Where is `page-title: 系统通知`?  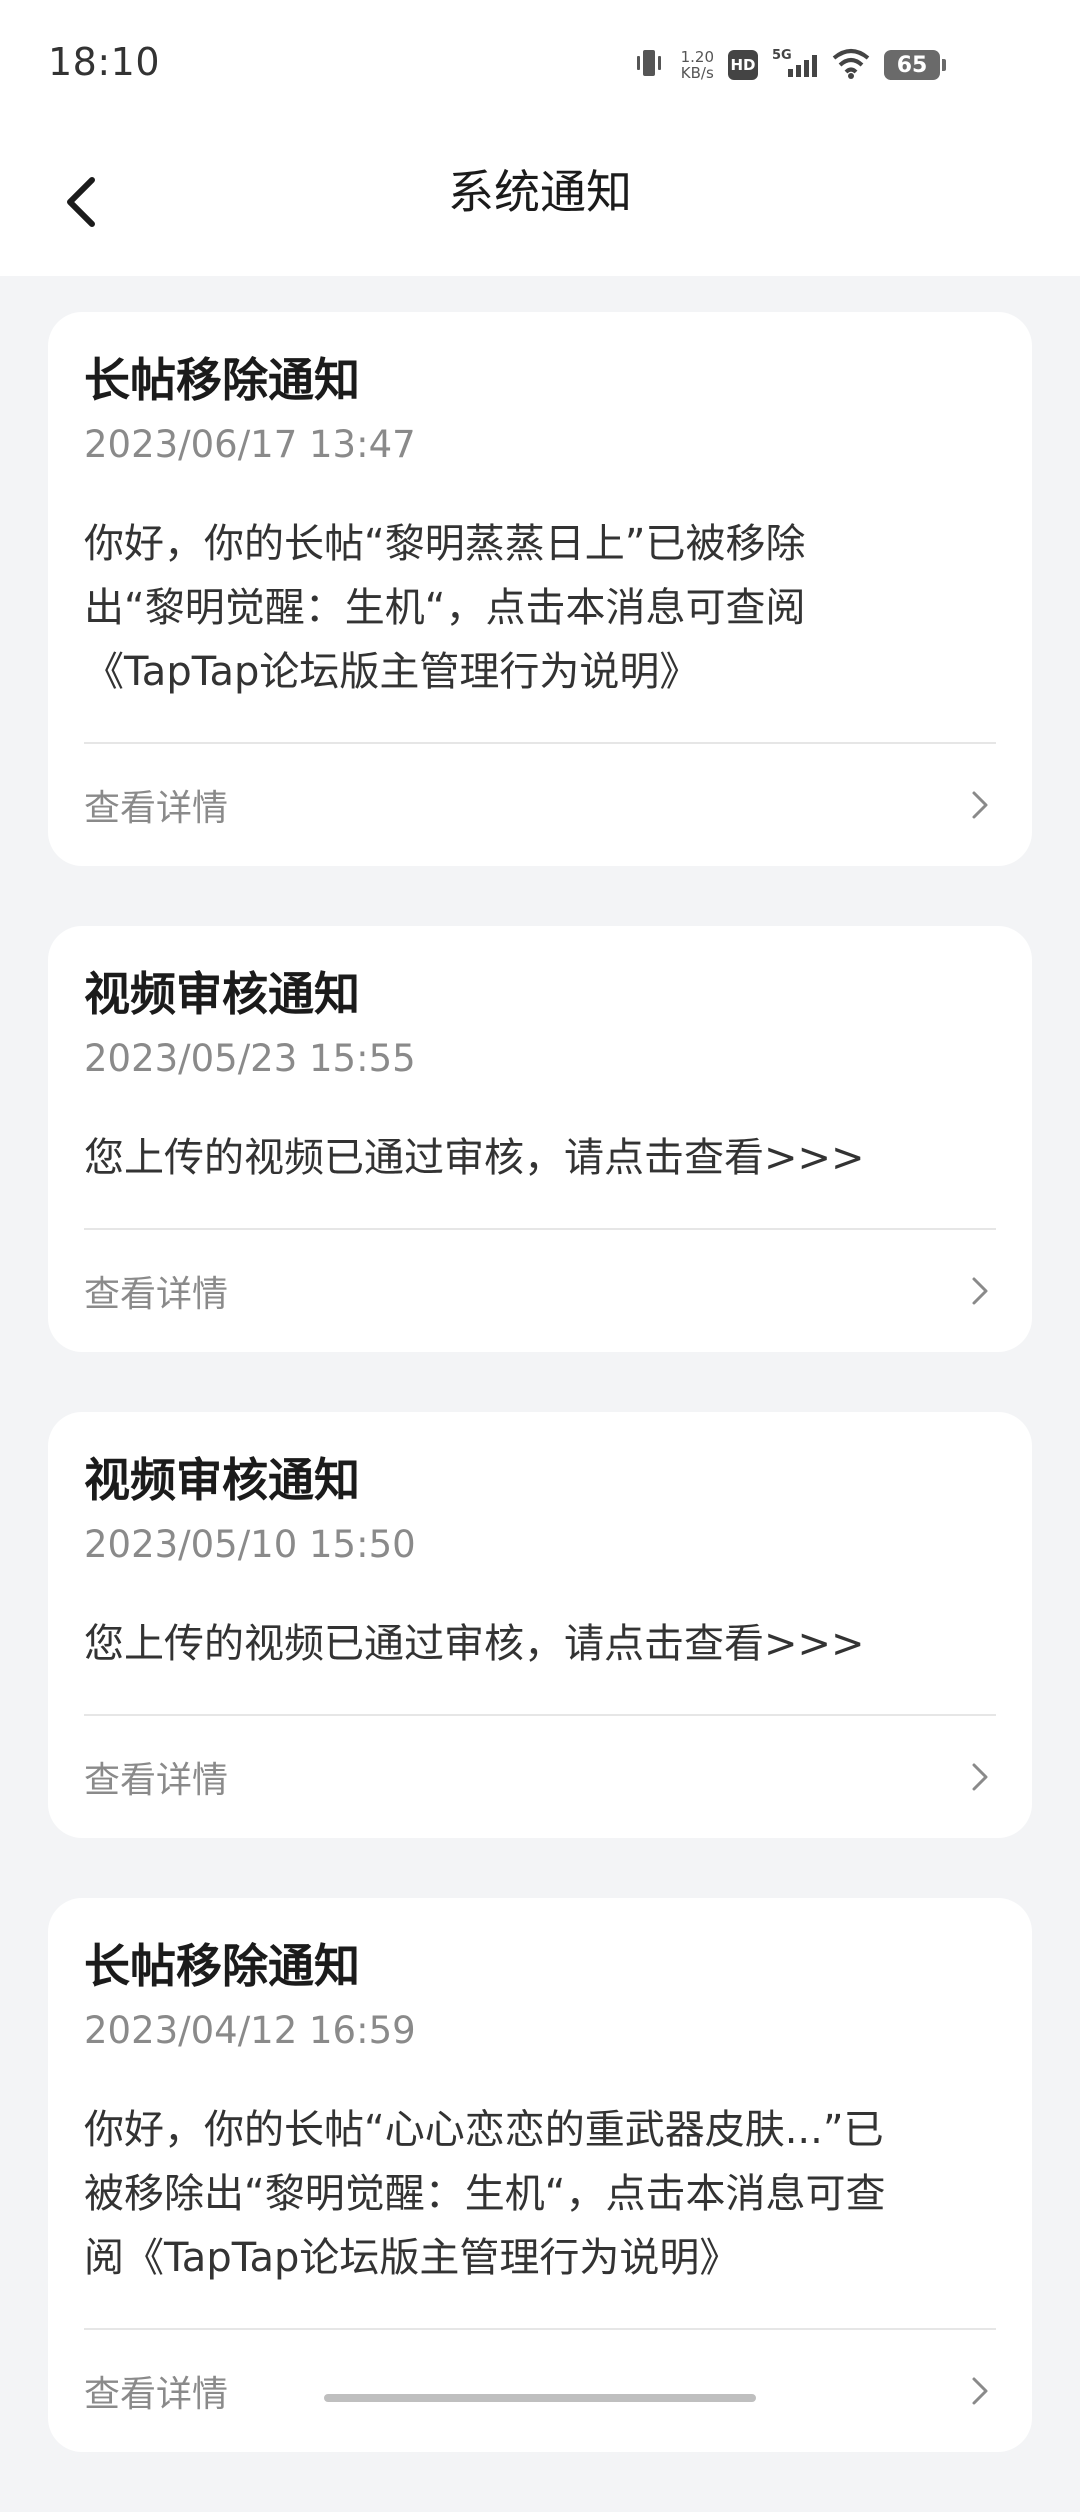
page-title: 系统通知 is located at coordinates (540, 192).